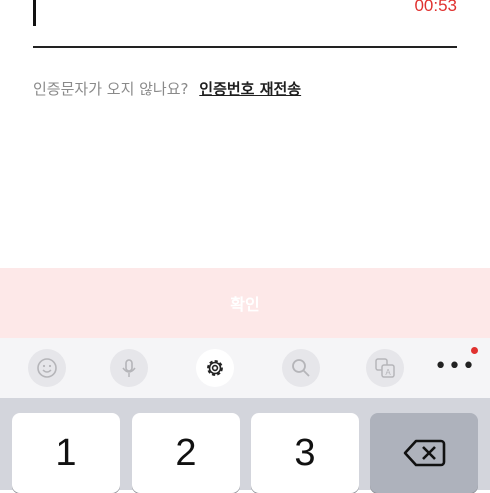  What do you see at coordinates (245, 368) in the screenshot?
I see `keyboard-toolbar: A •••` at bounding box center [245, 368].